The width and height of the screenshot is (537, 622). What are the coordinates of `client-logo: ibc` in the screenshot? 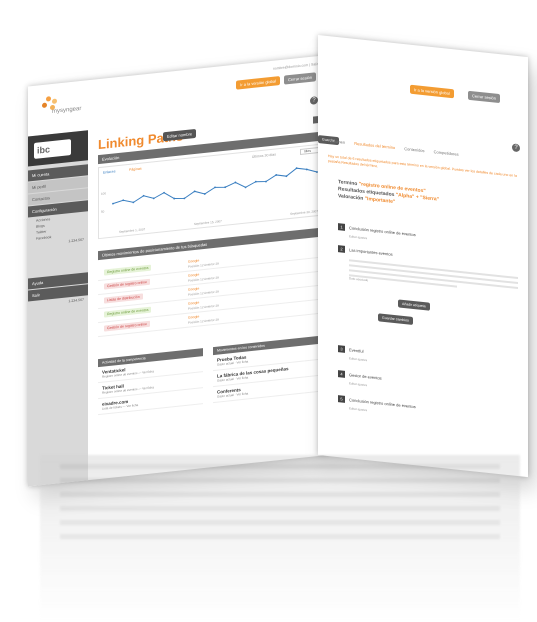 It's located at (58, 148).